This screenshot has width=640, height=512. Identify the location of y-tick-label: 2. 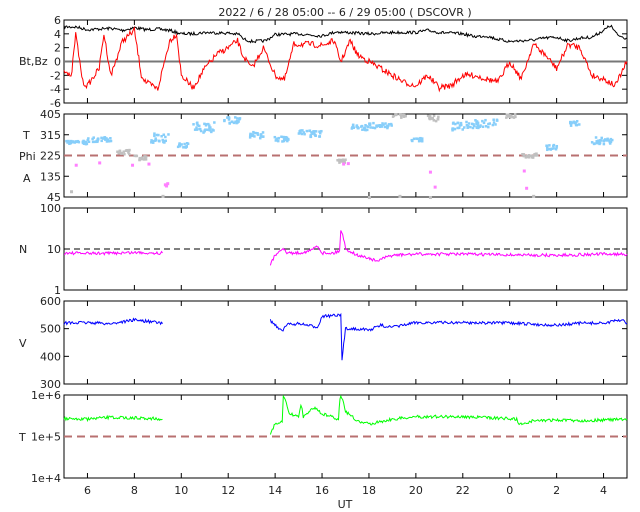
(57, 48).